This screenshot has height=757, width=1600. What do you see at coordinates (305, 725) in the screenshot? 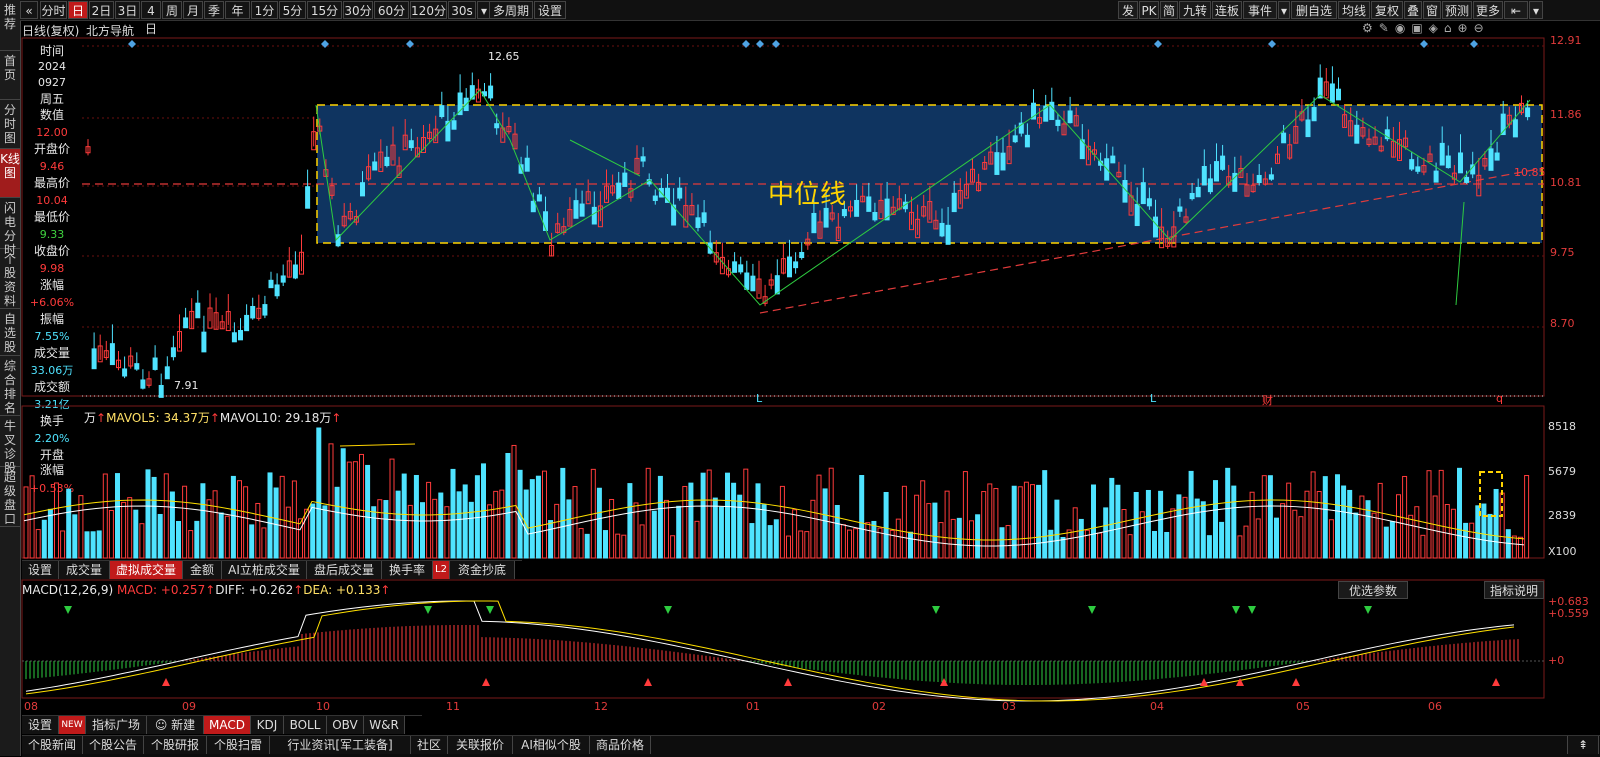
I see `indicator-tab-boll: BOLL` at bounding box center [305, 725].